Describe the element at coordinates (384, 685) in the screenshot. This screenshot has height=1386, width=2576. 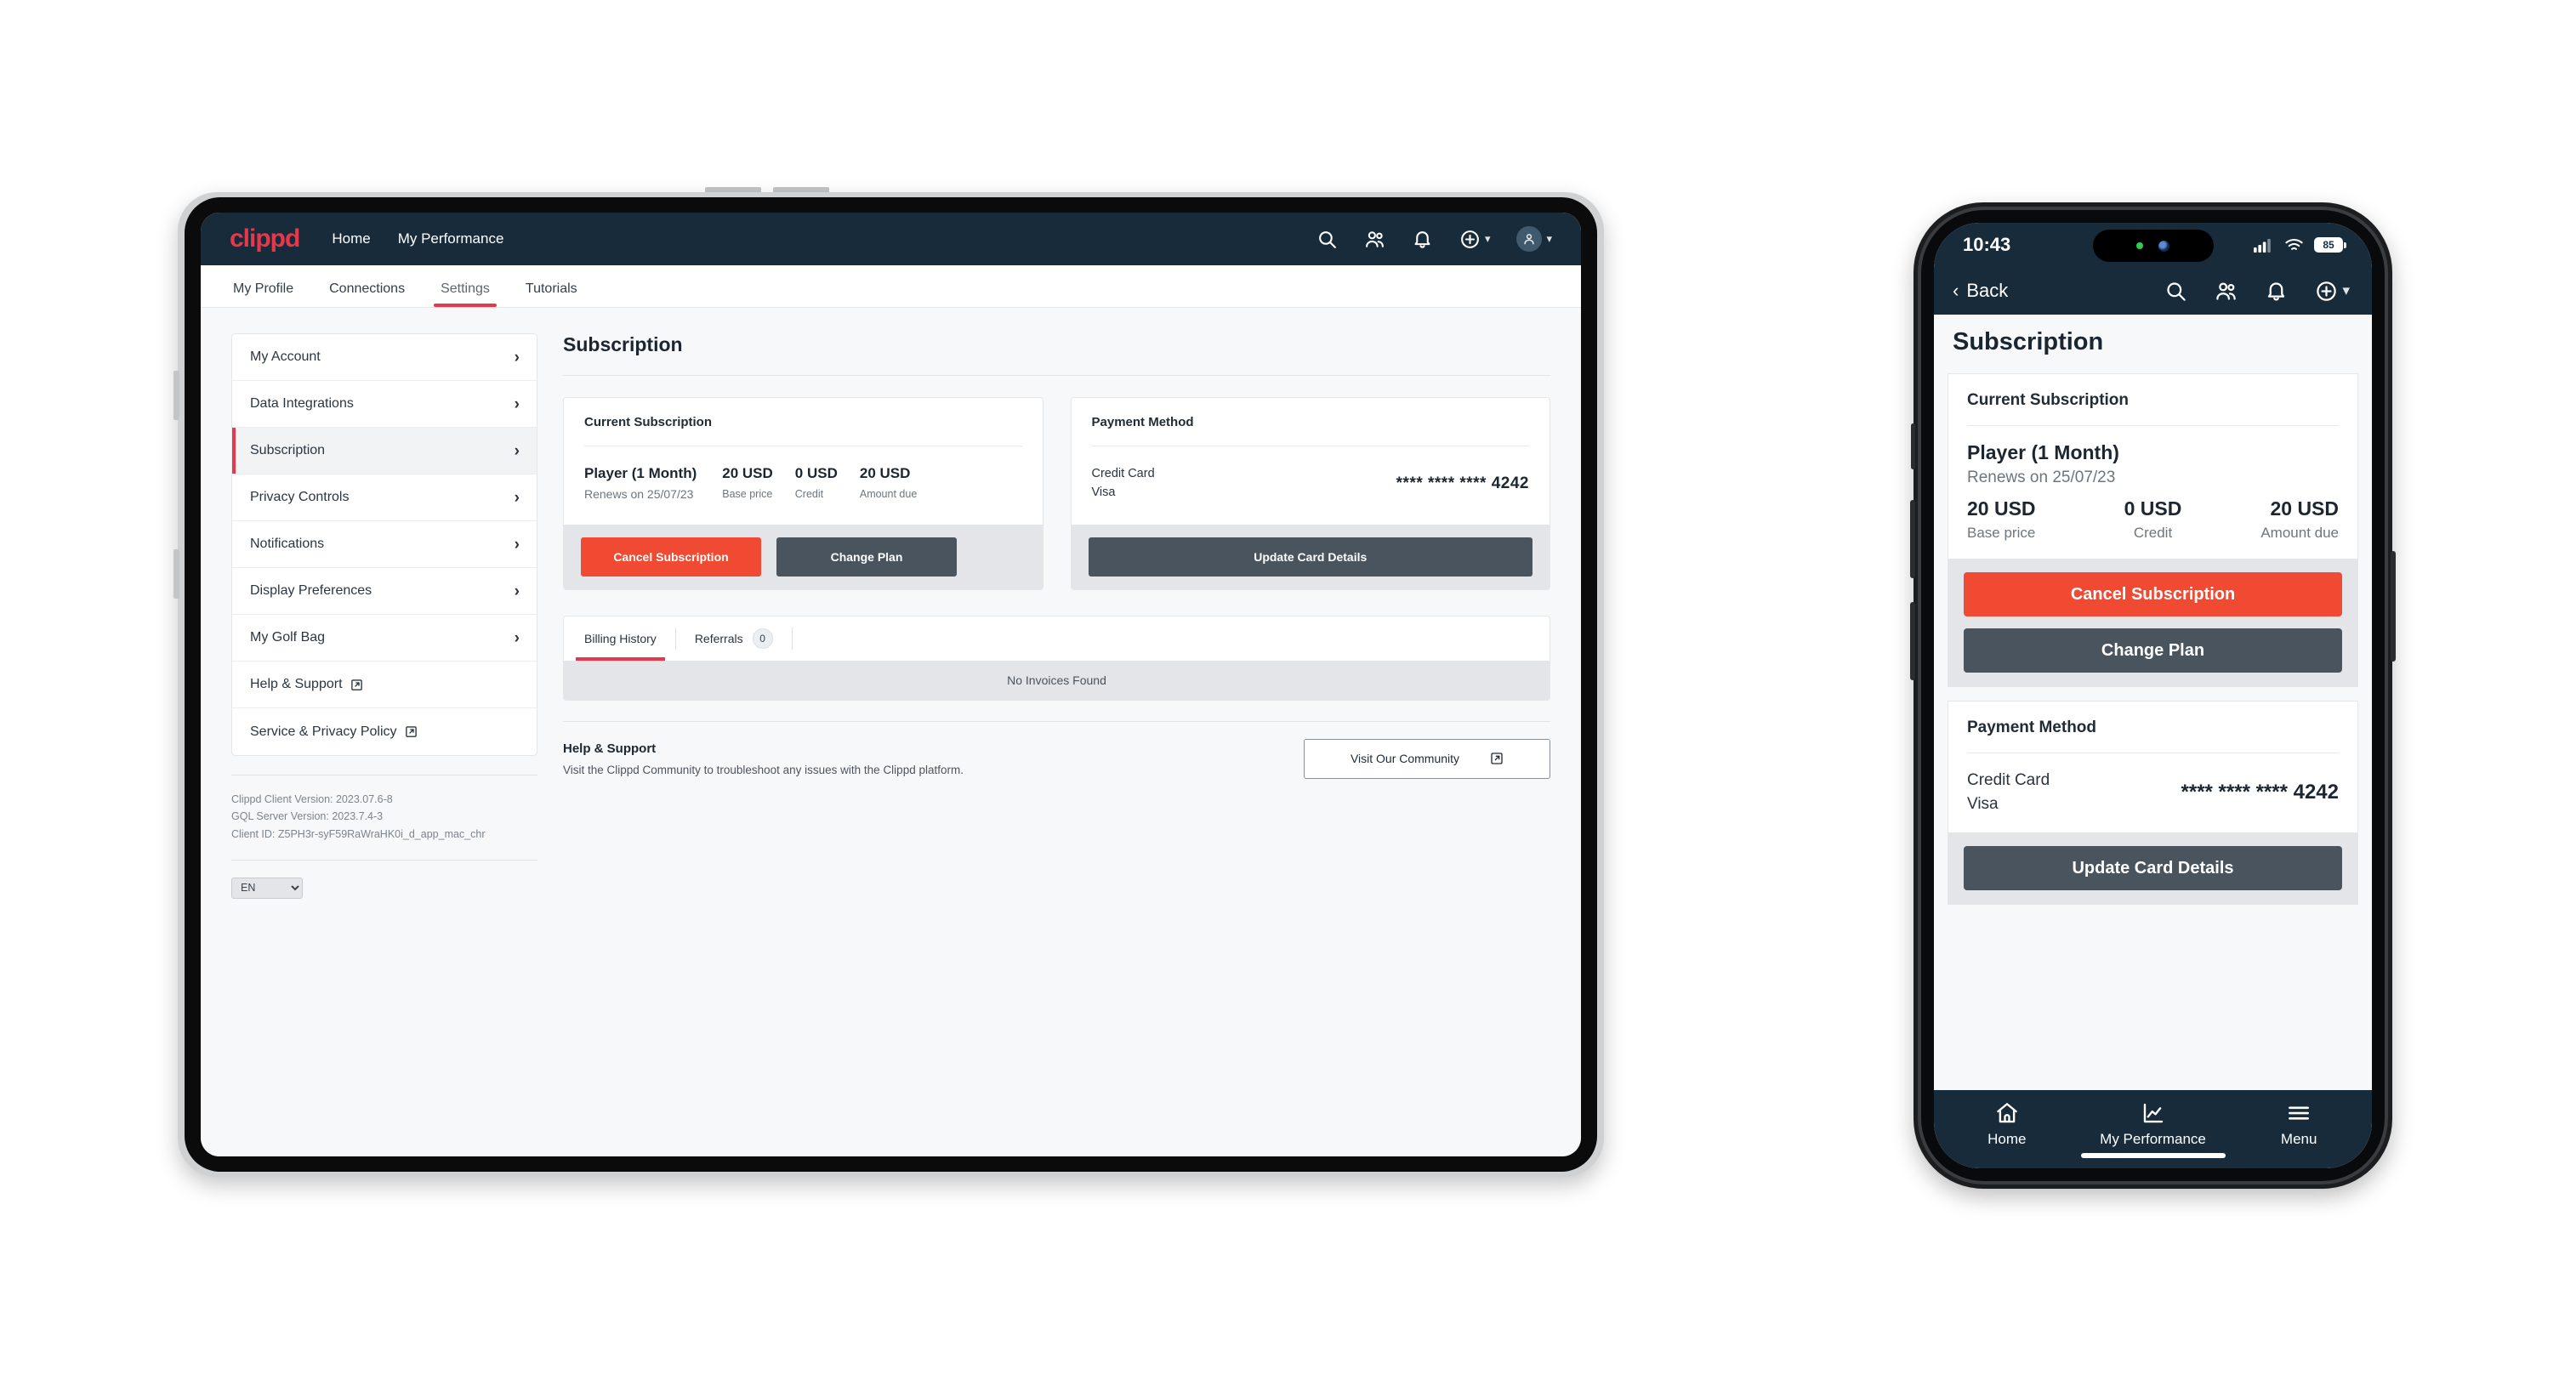
I see `sidebar-item-help-support: Help & Support` at that location.